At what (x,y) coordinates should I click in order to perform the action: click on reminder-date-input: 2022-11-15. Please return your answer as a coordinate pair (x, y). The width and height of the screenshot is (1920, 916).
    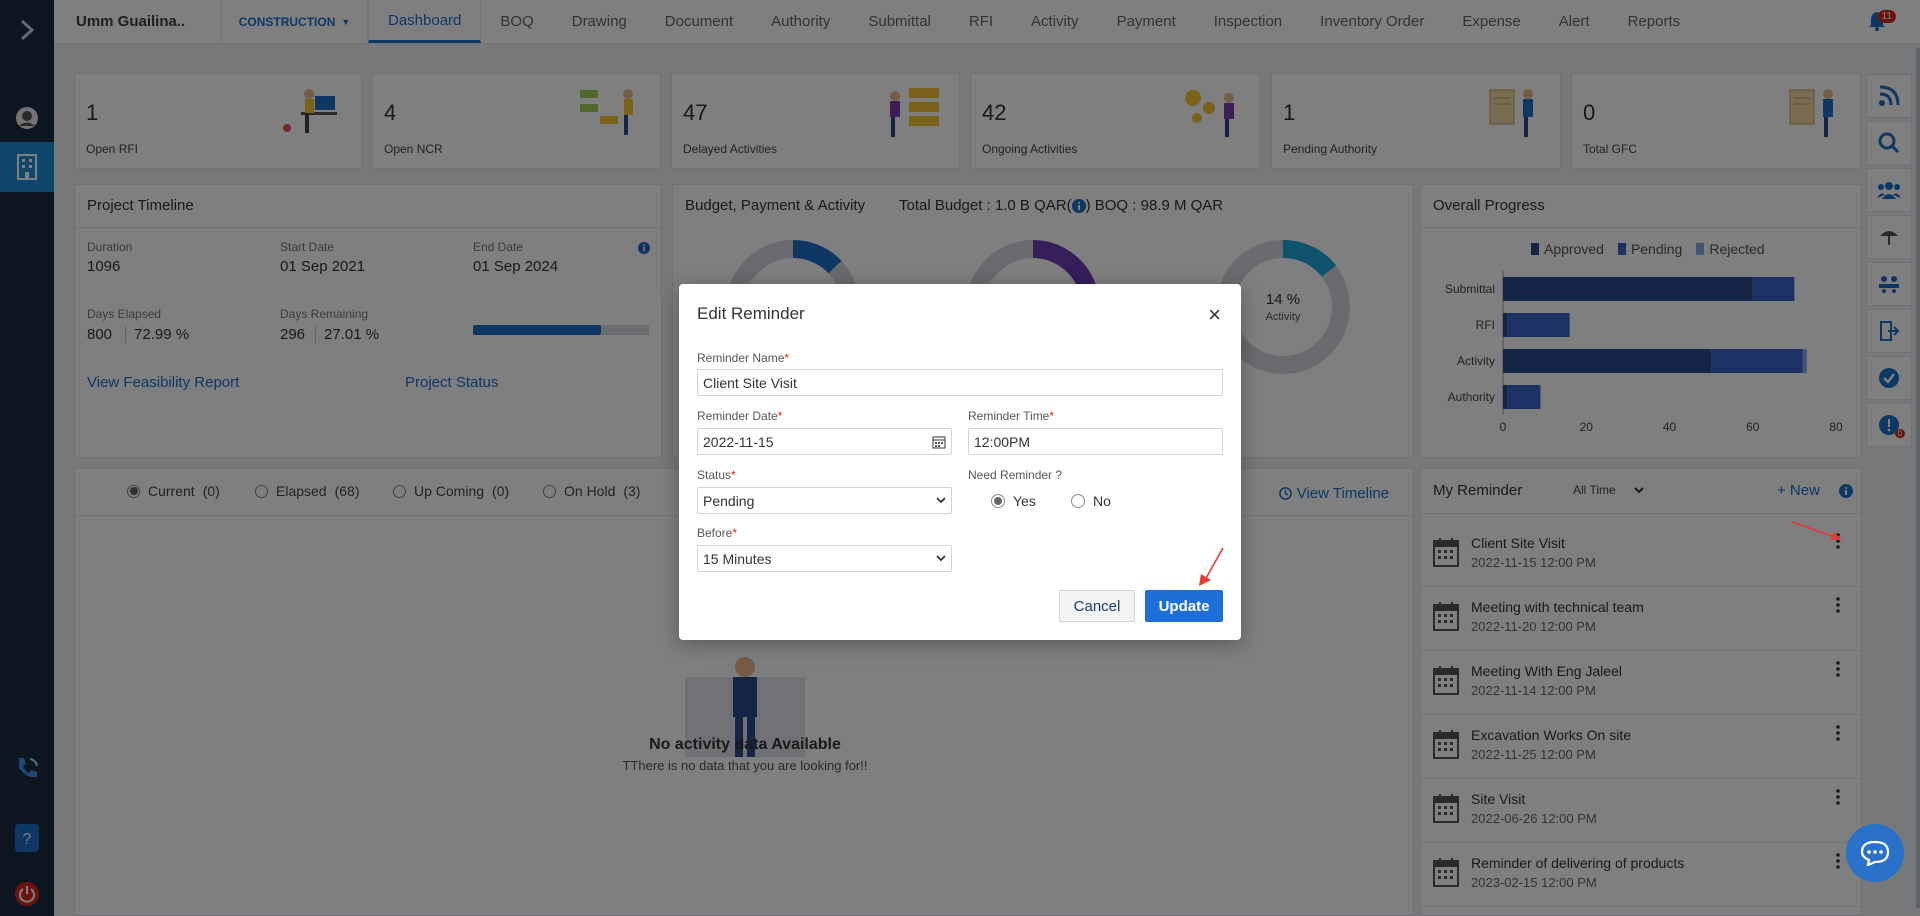
    Looking at the image, I should click on (824, 441).